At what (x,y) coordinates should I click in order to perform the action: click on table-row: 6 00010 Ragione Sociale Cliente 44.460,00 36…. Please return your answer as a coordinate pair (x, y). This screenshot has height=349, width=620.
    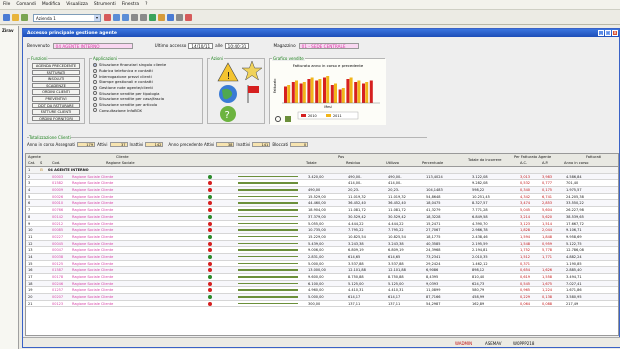
    Looking at the image, I should click on (322, 204).